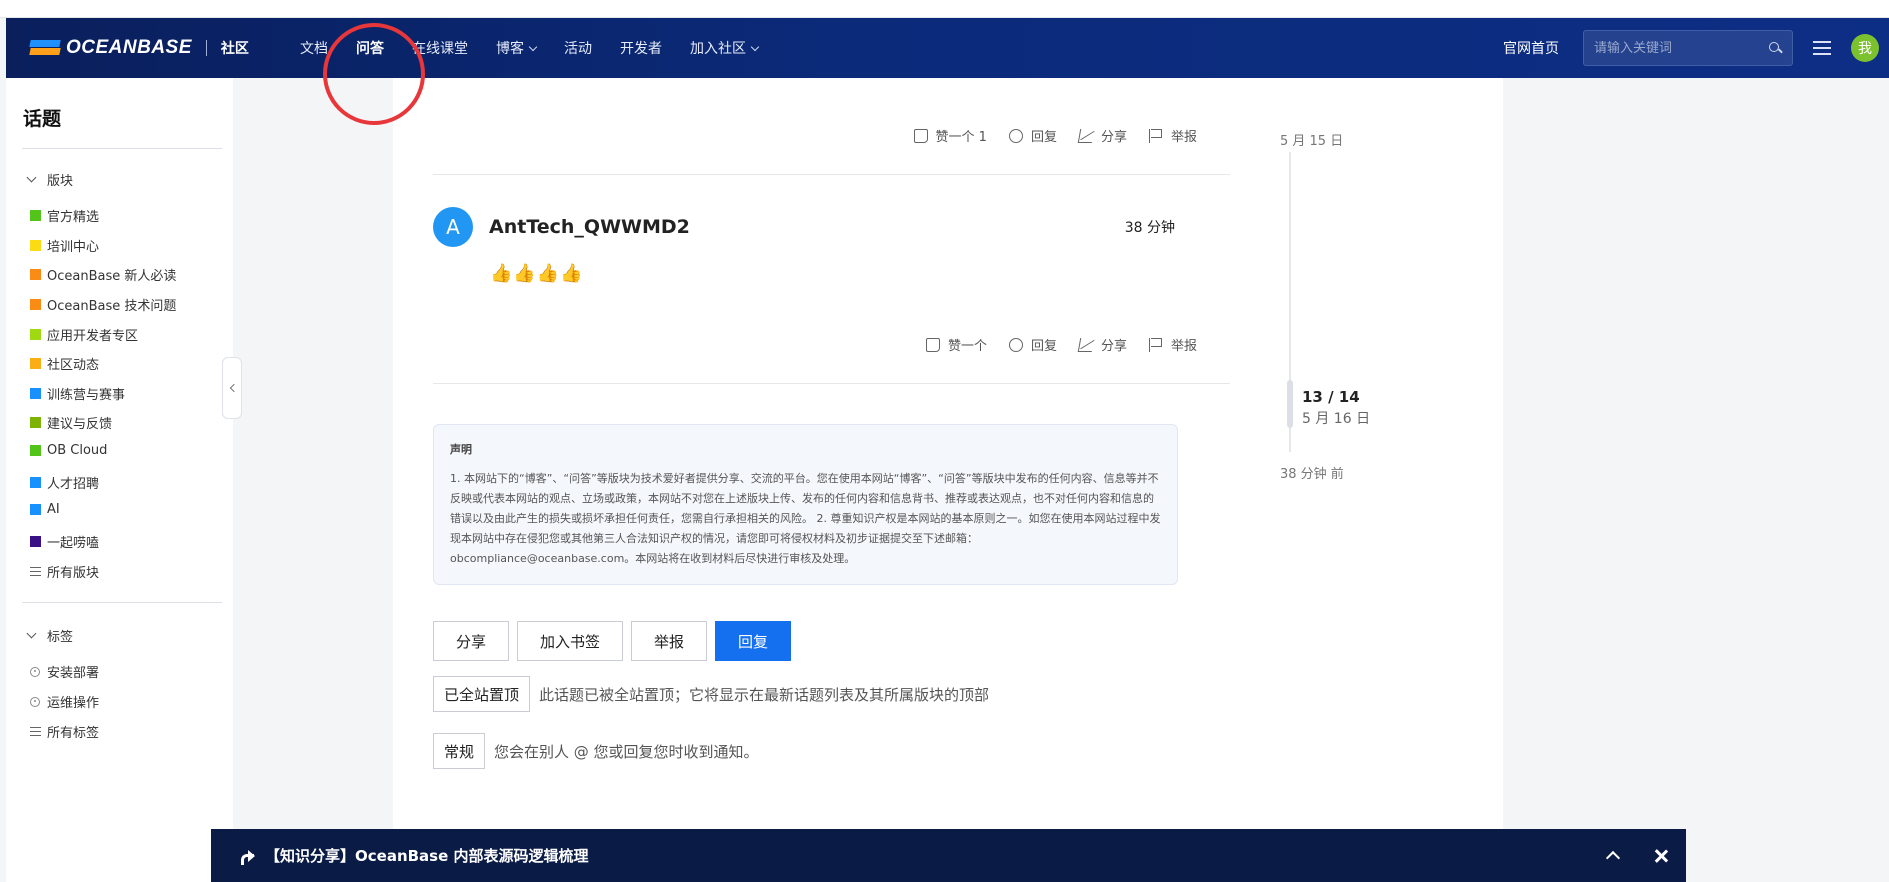 This screenshot has height=882, width=1889. Describe the element at coordinates (570, 641) in the screenshot. I see `bookmark-button: 加入书签` at that location.